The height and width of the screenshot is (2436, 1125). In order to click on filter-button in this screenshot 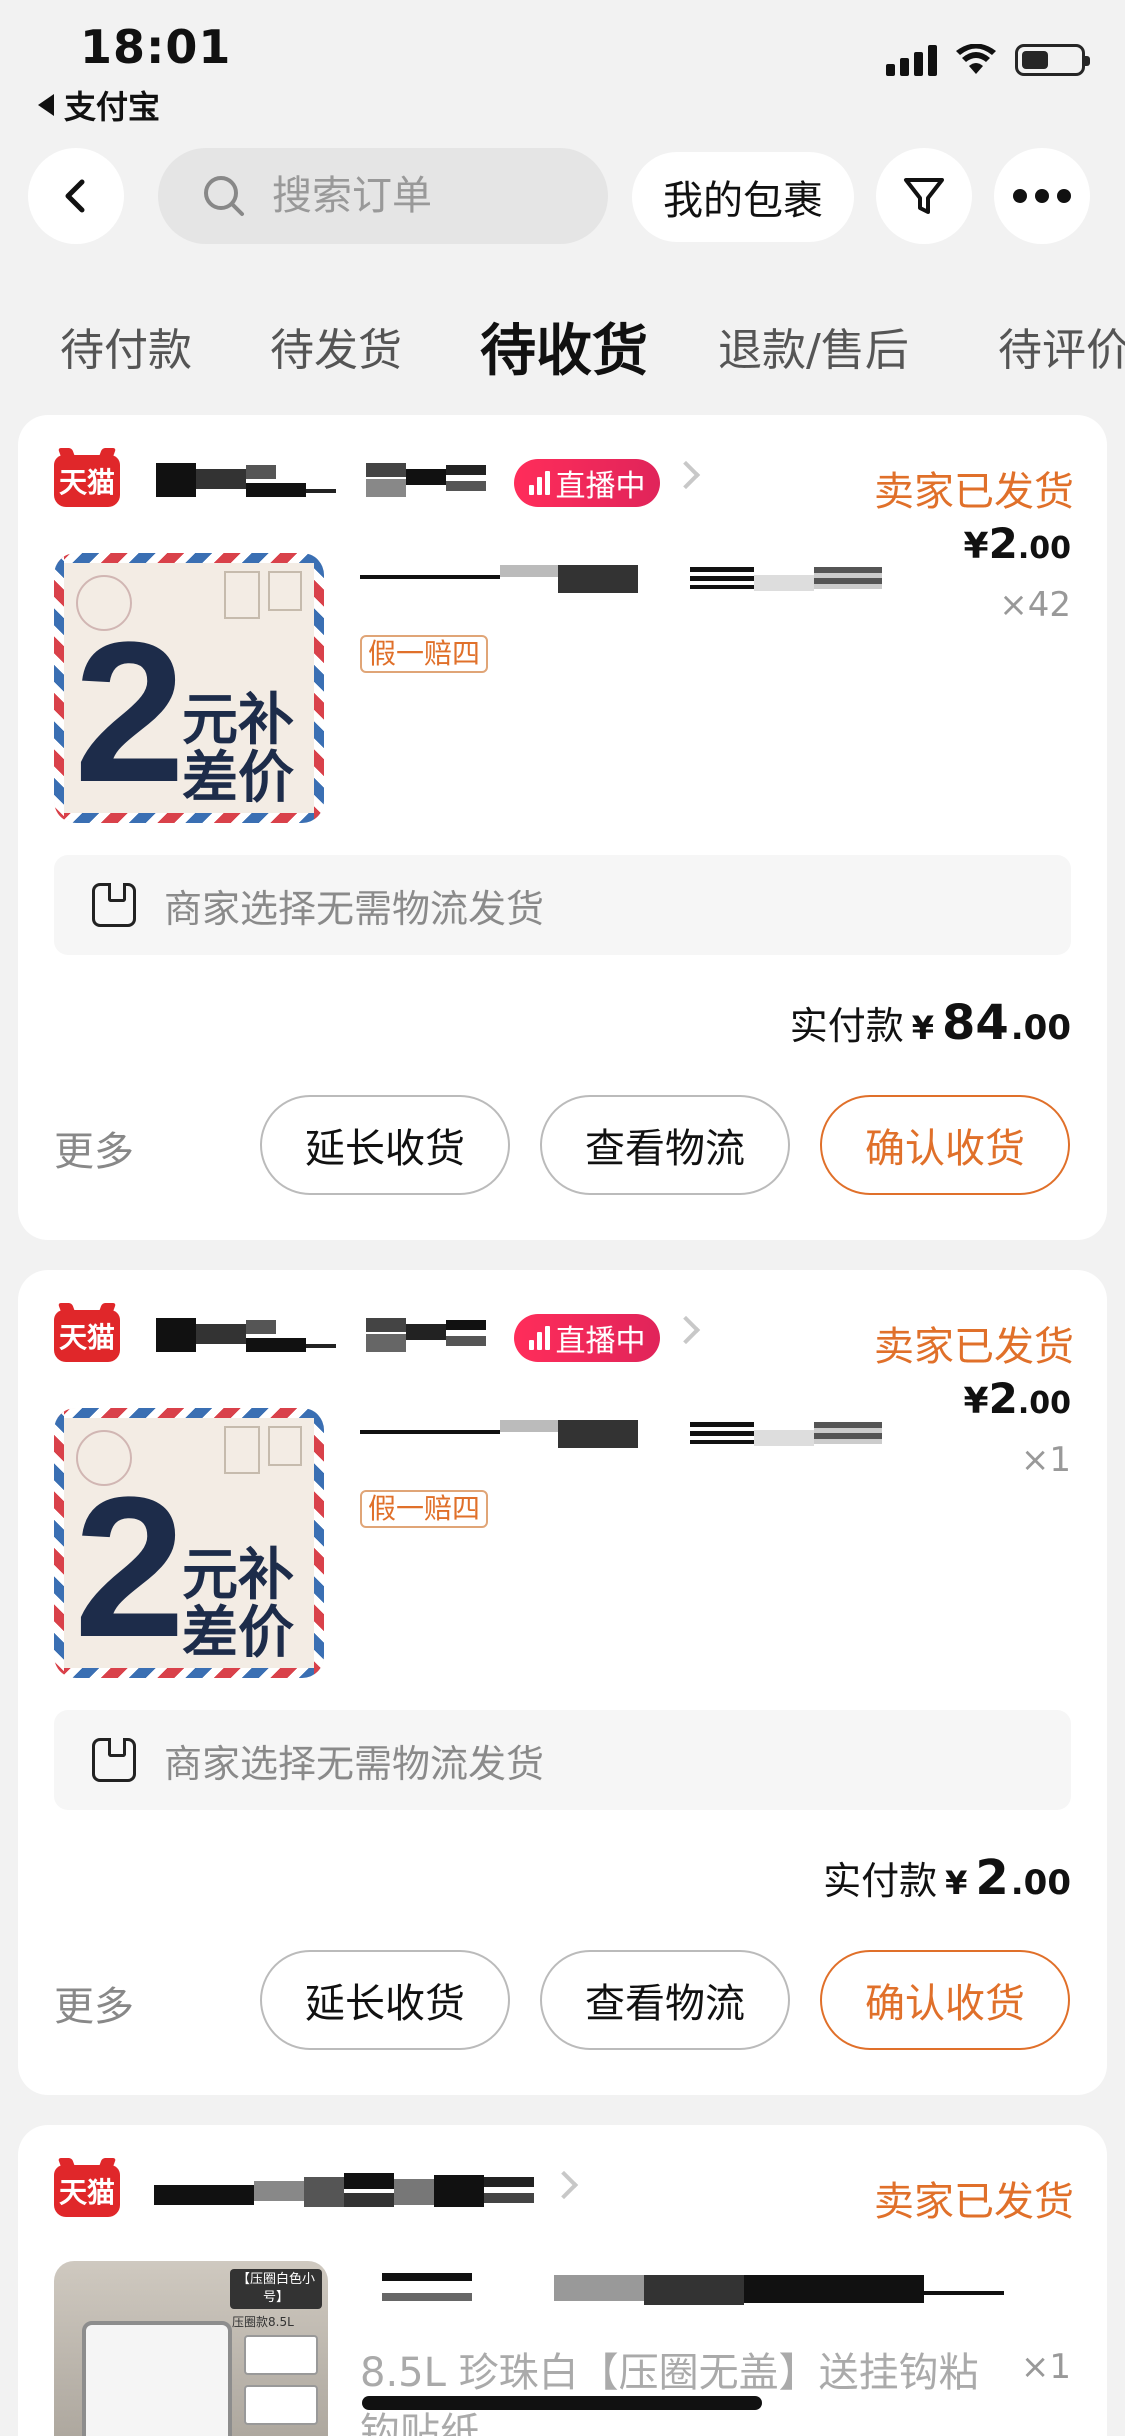, I will do `click(924, 196)`.